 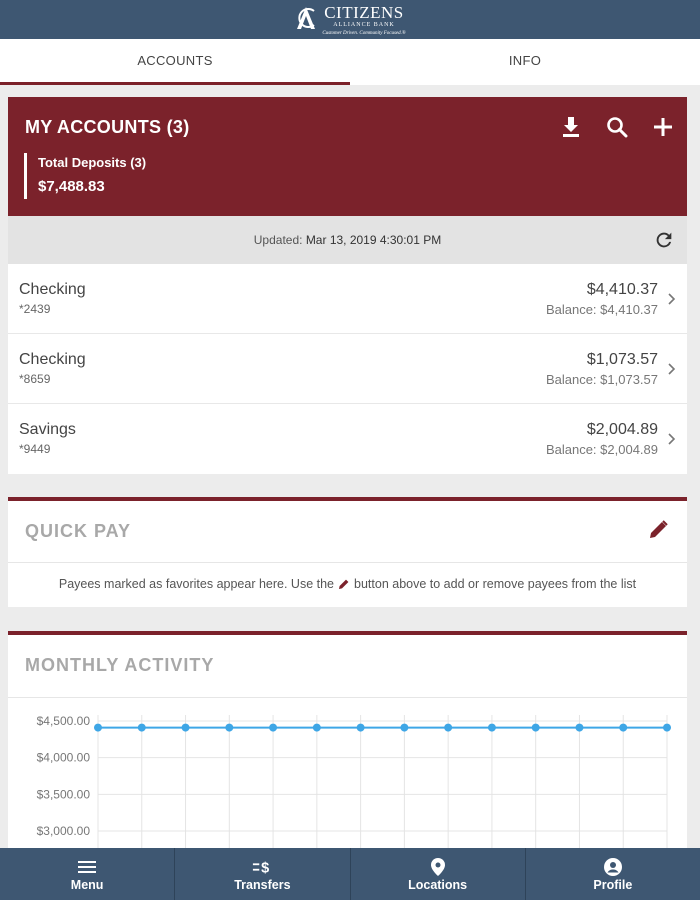 I want to click on brand-name: CITIZENS, so click(x=364, y=12).